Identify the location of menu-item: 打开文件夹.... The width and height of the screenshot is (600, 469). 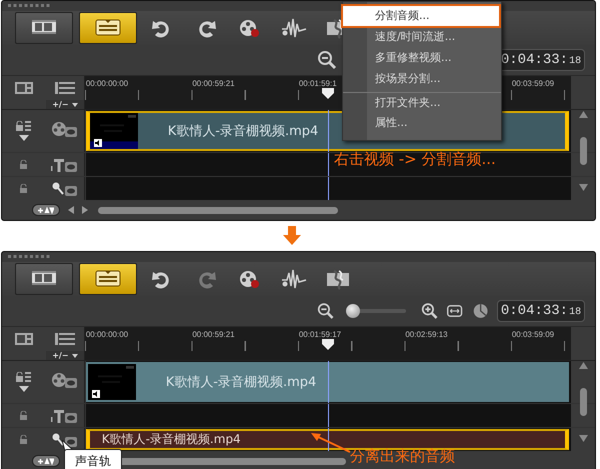
(422, 102).